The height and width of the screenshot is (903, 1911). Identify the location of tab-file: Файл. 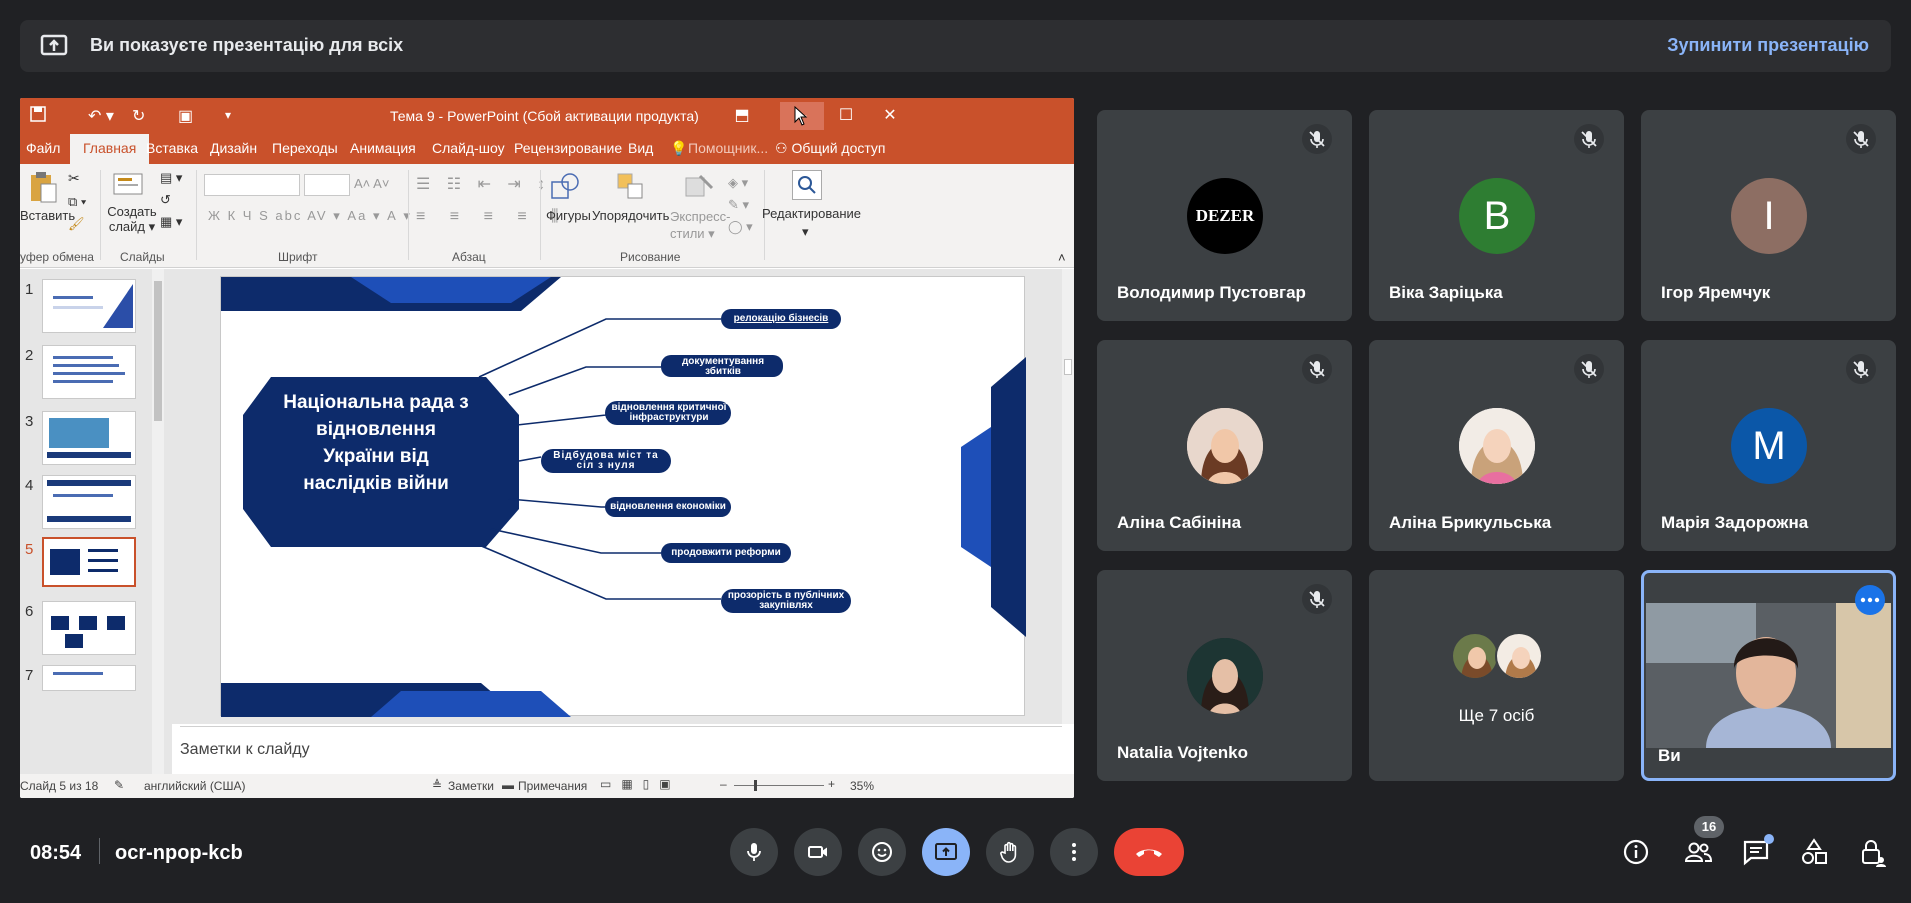
(43, 148).